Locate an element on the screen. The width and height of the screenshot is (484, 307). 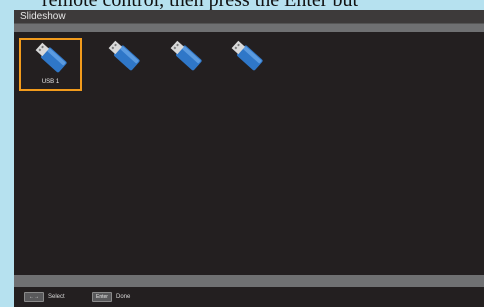
done-hint-label: Done is located at coordinates (123, 297).